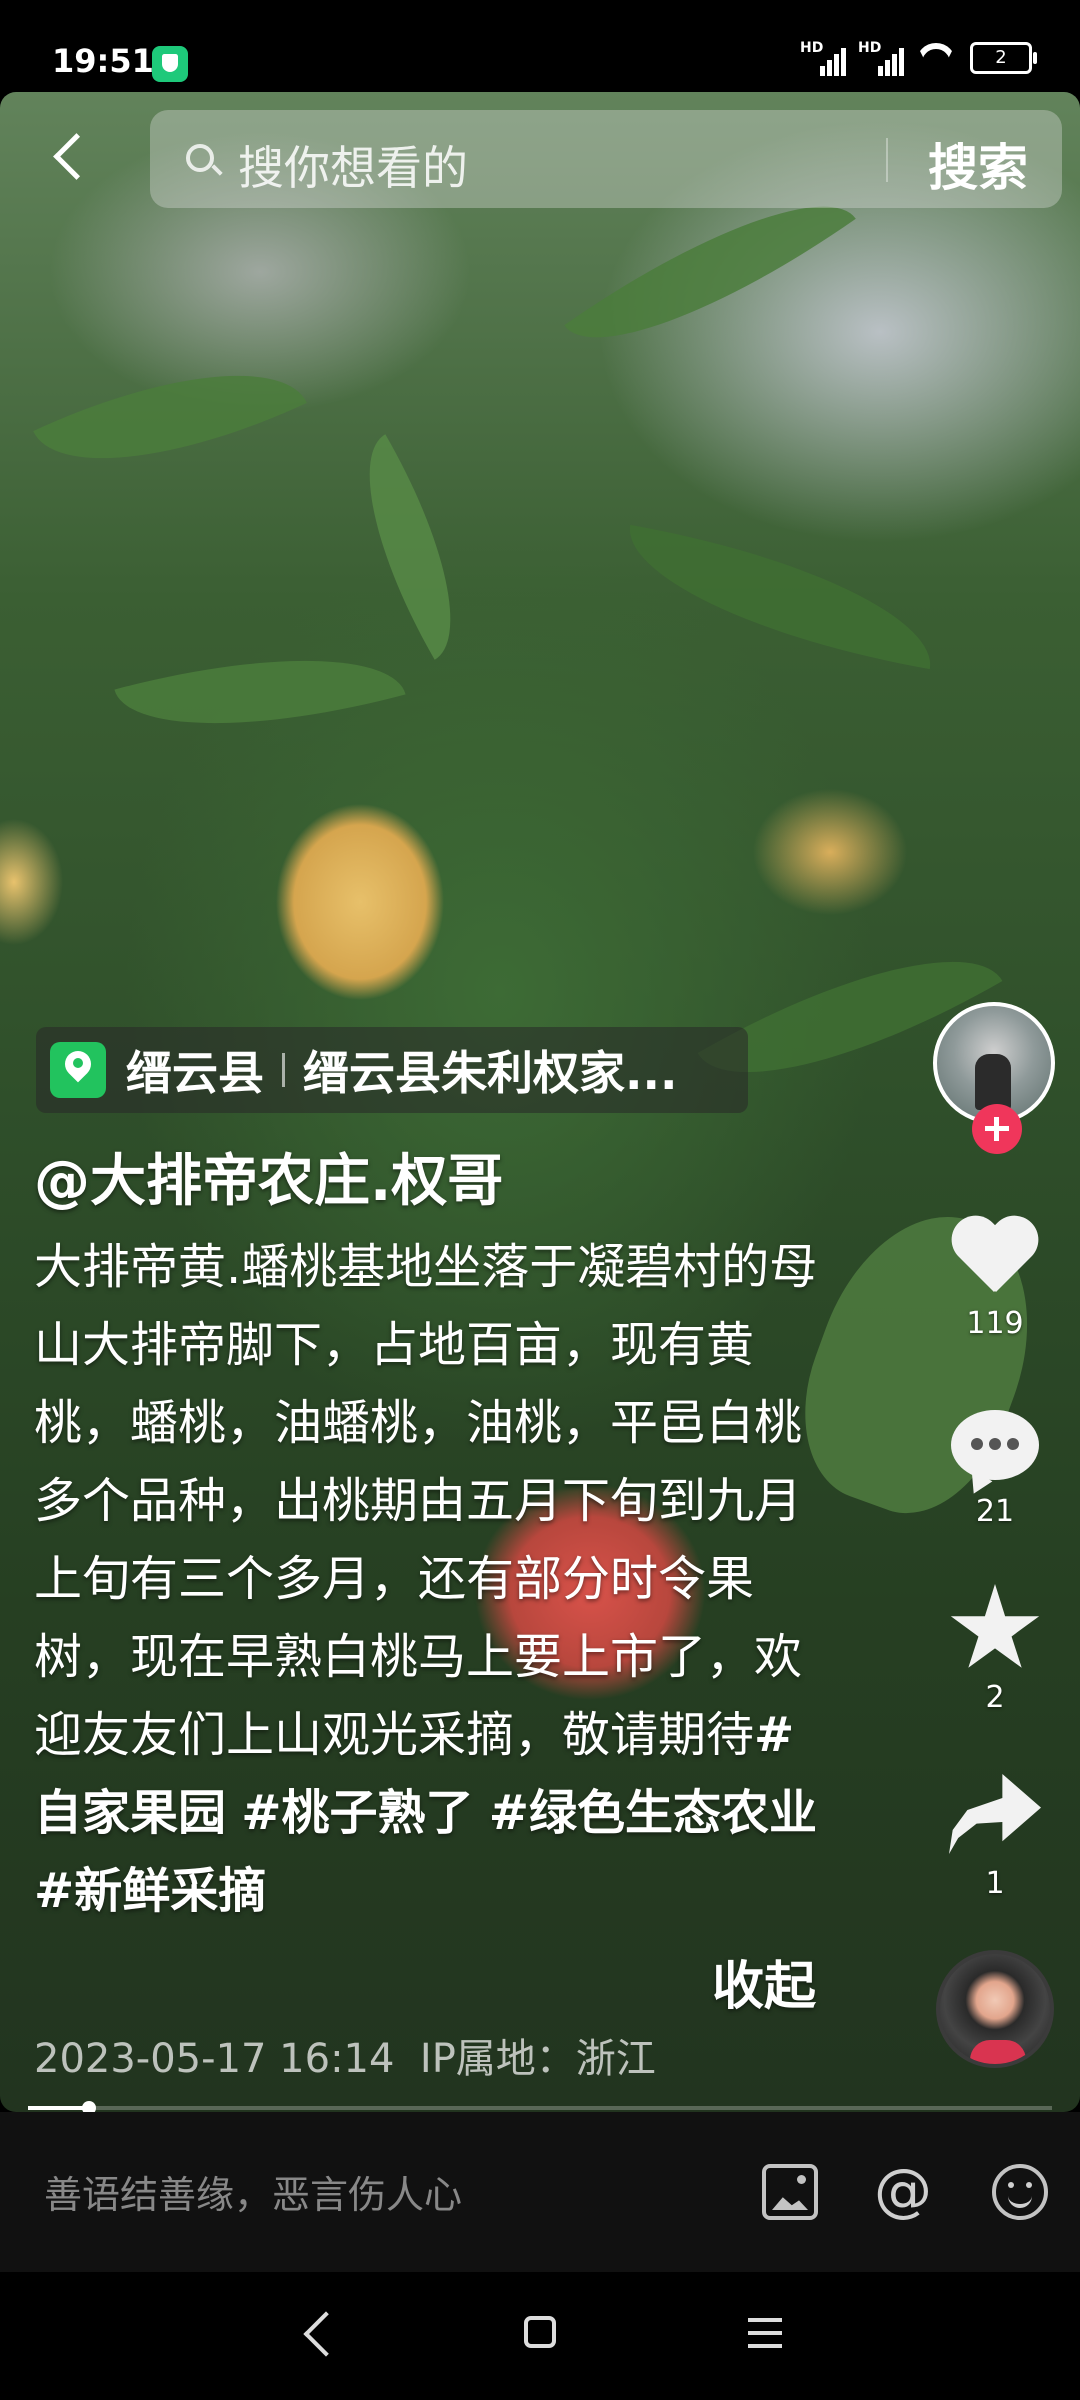 The image size is (1080, 2400). Describe the element at coordinates (653, 1813) in the screenshot. I see `hashtag: #绿色生态农业` at that location.